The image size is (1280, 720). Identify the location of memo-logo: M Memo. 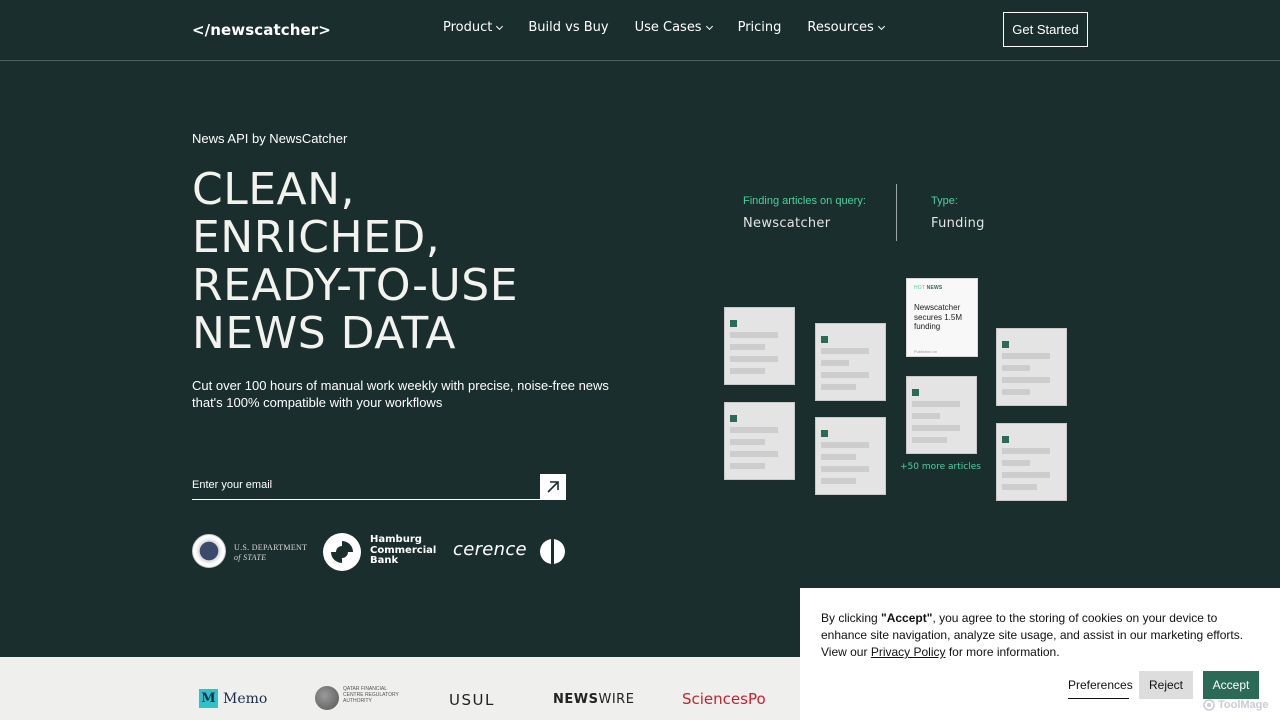
(233, 698).